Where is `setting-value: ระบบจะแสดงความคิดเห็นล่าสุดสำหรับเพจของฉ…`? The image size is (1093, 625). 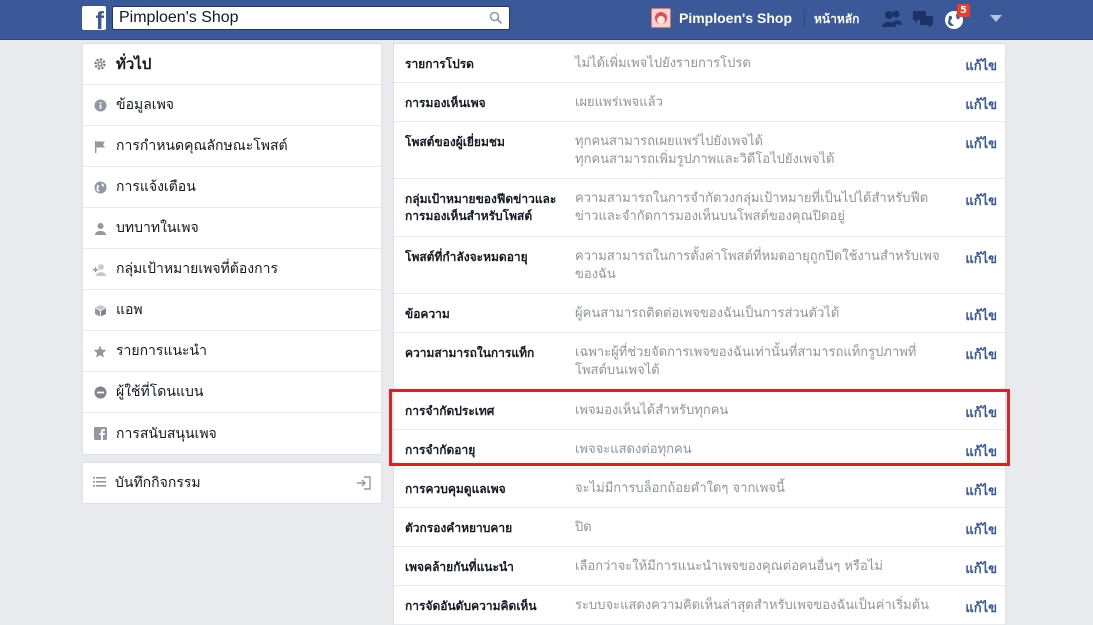 setting-value: ระบบจะแสดงความคิดเห็นล่าสุดสำหรับเพจของฉ… is located at coordinates (752, 605).